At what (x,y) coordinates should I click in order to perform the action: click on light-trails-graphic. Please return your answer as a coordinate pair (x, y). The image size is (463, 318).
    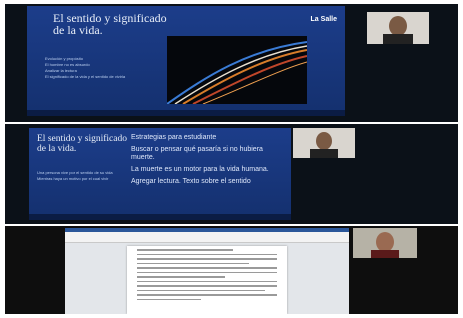
    Looking at the image, I should click on (237, 70).